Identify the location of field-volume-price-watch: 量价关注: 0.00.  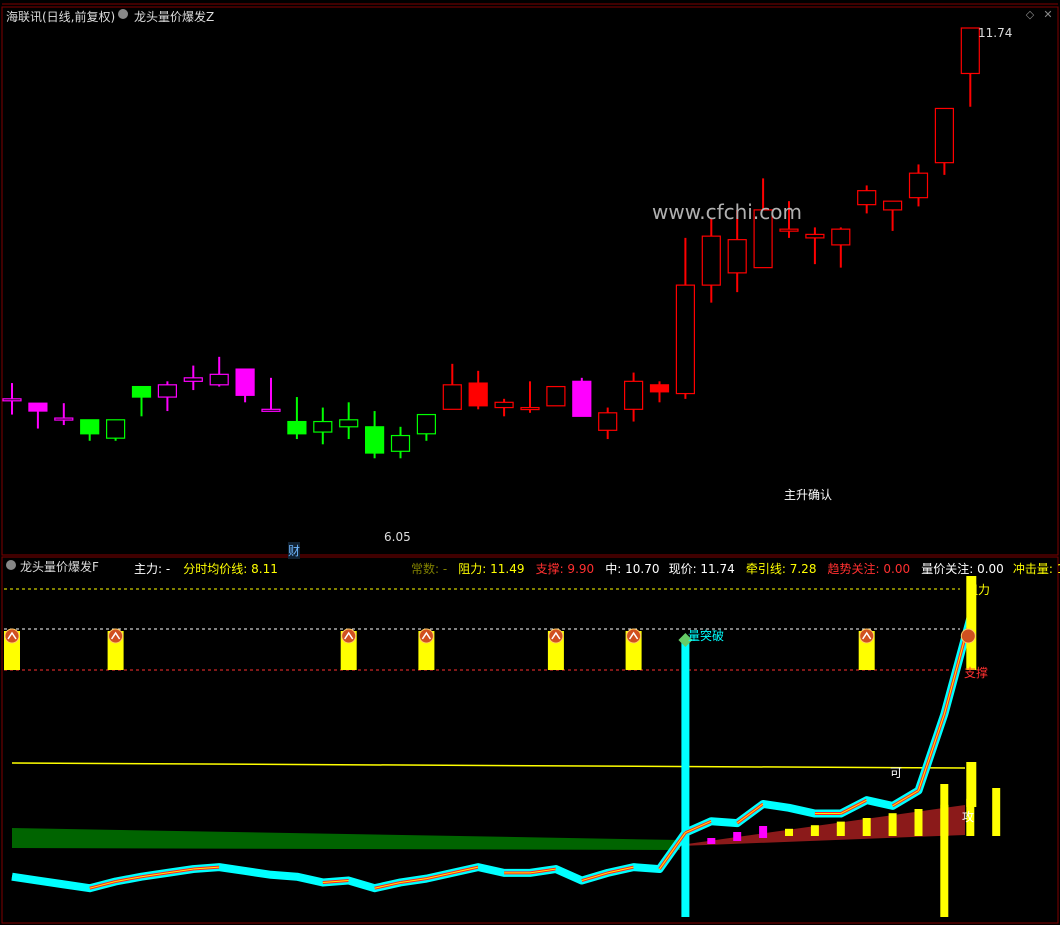
(962, 569).